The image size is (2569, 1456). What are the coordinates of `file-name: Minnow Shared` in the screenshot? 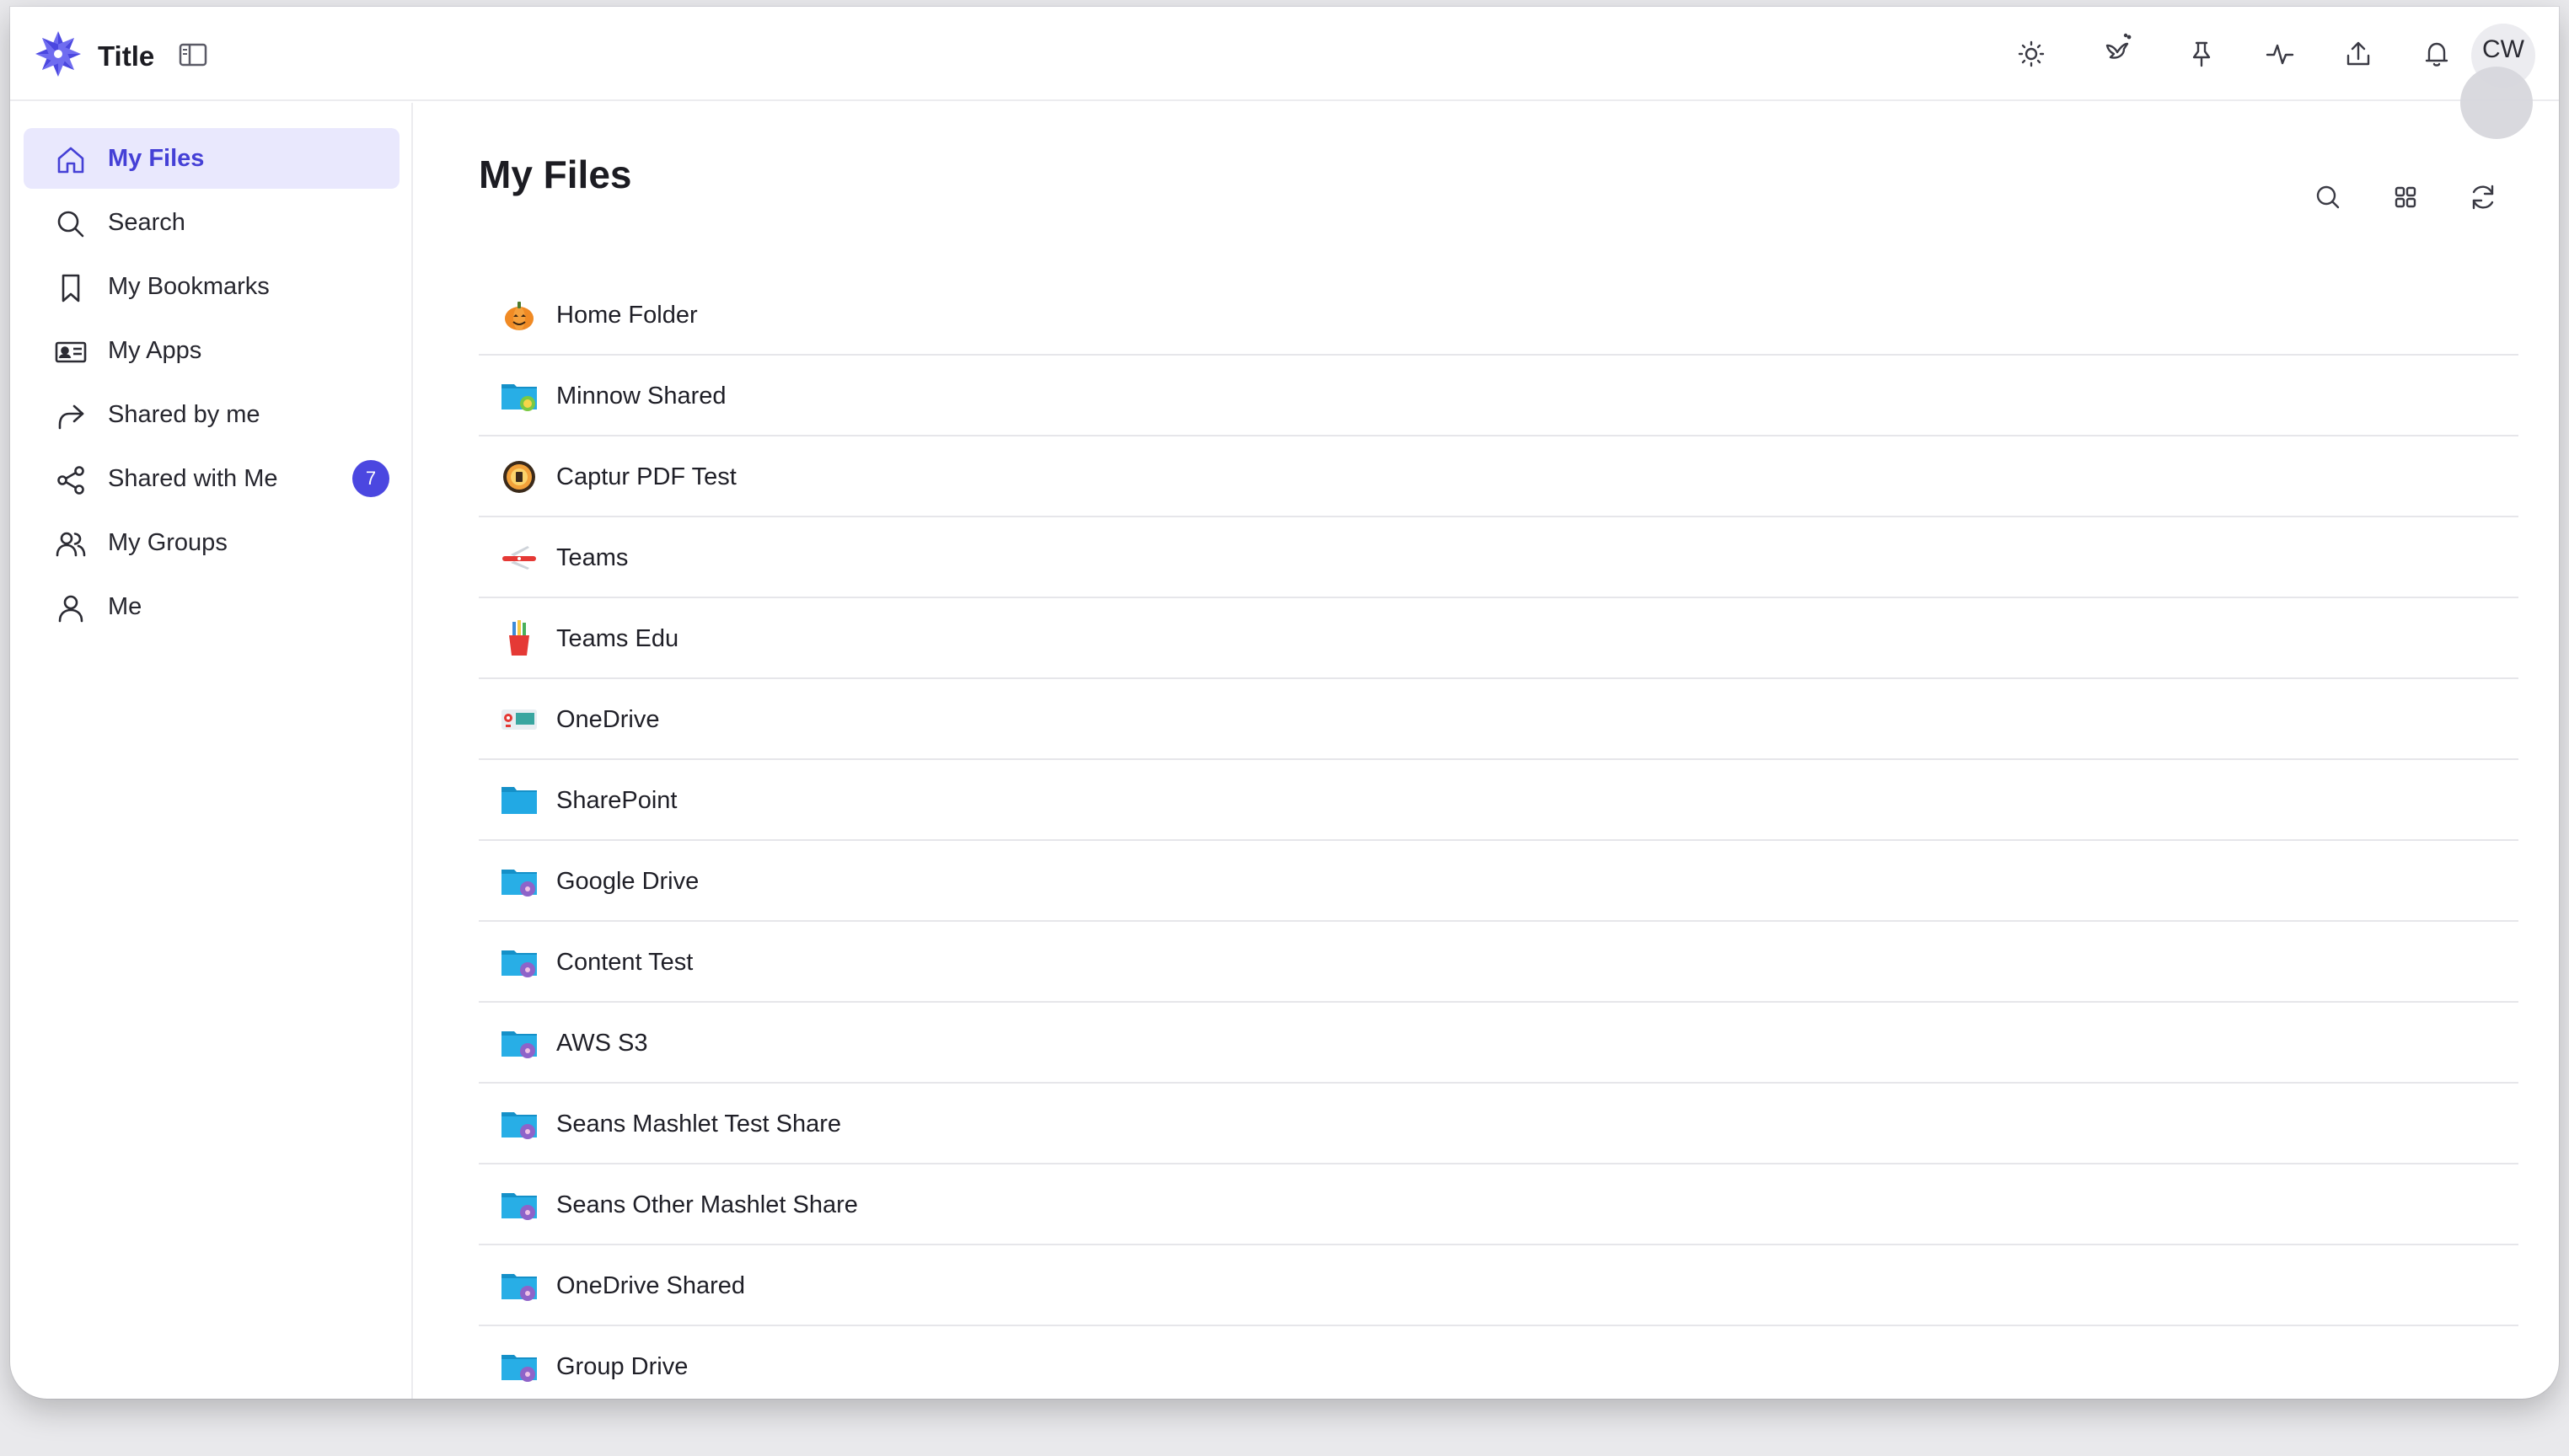 It's located at (641, 396).